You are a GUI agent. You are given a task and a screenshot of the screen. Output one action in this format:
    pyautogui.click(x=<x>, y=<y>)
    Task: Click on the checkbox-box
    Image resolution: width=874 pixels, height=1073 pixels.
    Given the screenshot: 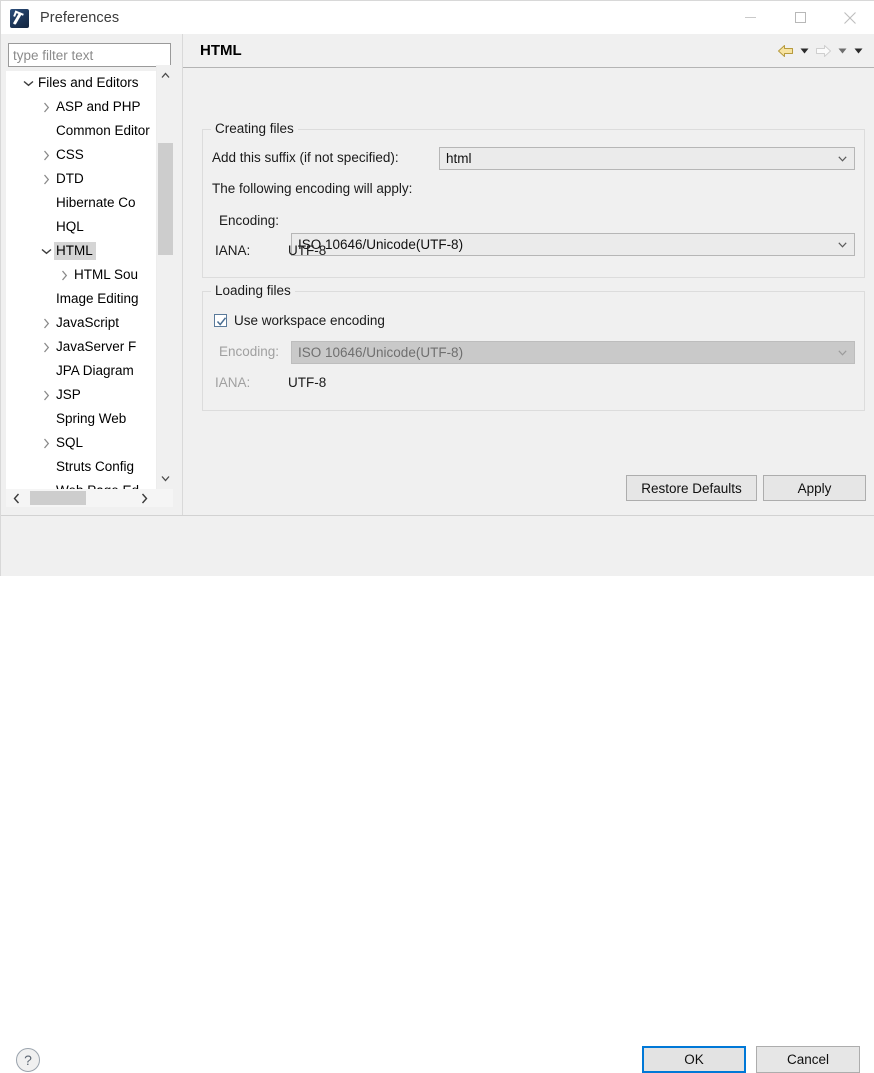 What is the action you would take?
    pyautogui.click(x=220, y=320)
    